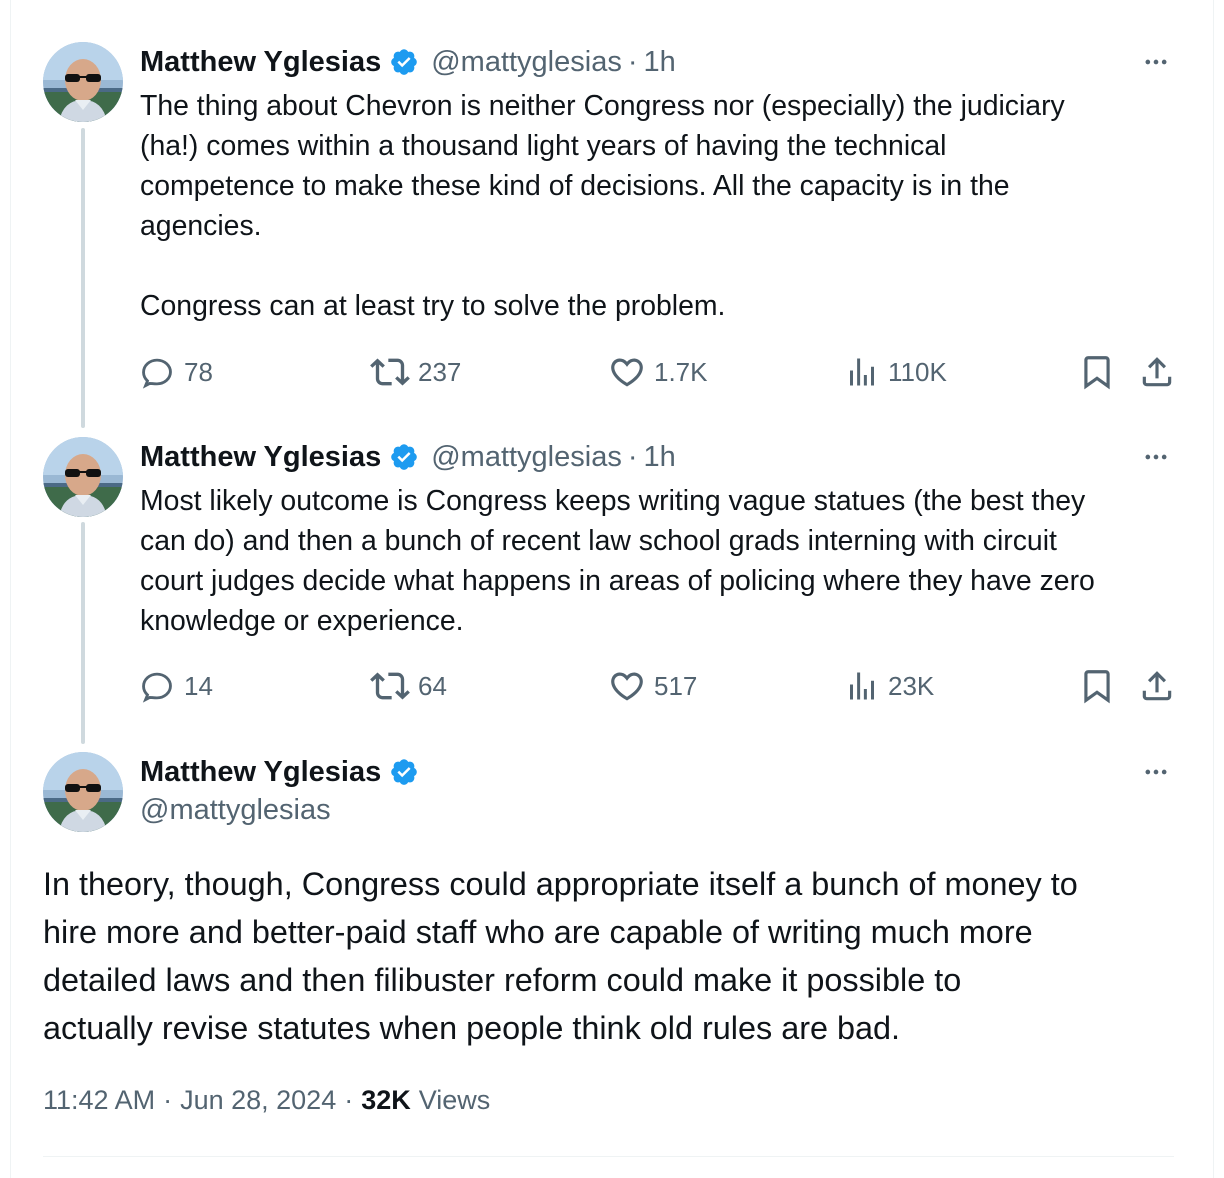 This screenshot has width=1224, height=1178. Describe the element at coordinates (440, 371) in the screenshot. I see `repost-count: 237` at that location.